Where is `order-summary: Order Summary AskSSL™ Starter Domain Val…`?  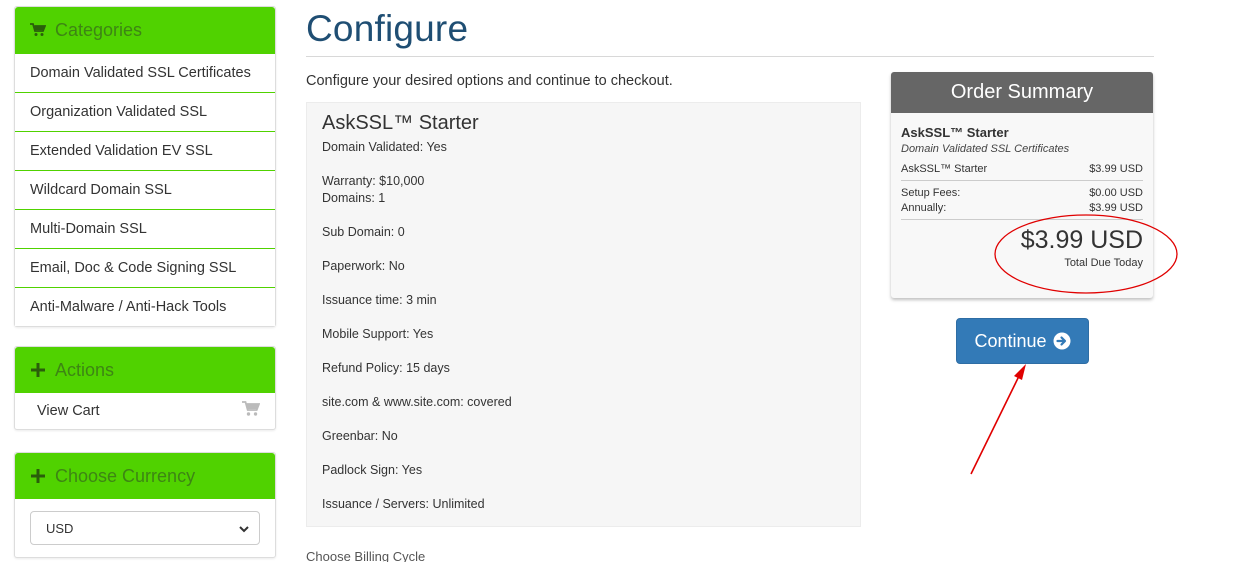 order-summary: Order Summary AskSSL™ Starter Domain Val… is located at coordinates (1022, 185).